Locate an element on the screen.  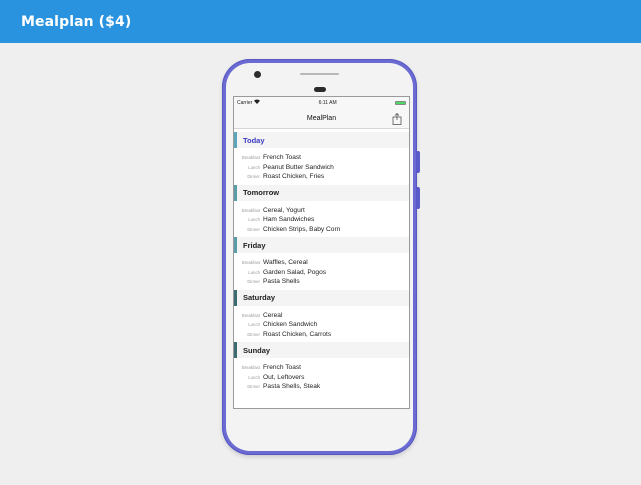
meal-row-dinner: Dinner Chicken Strips, Baby Corn is located at coordinates (321, 230).